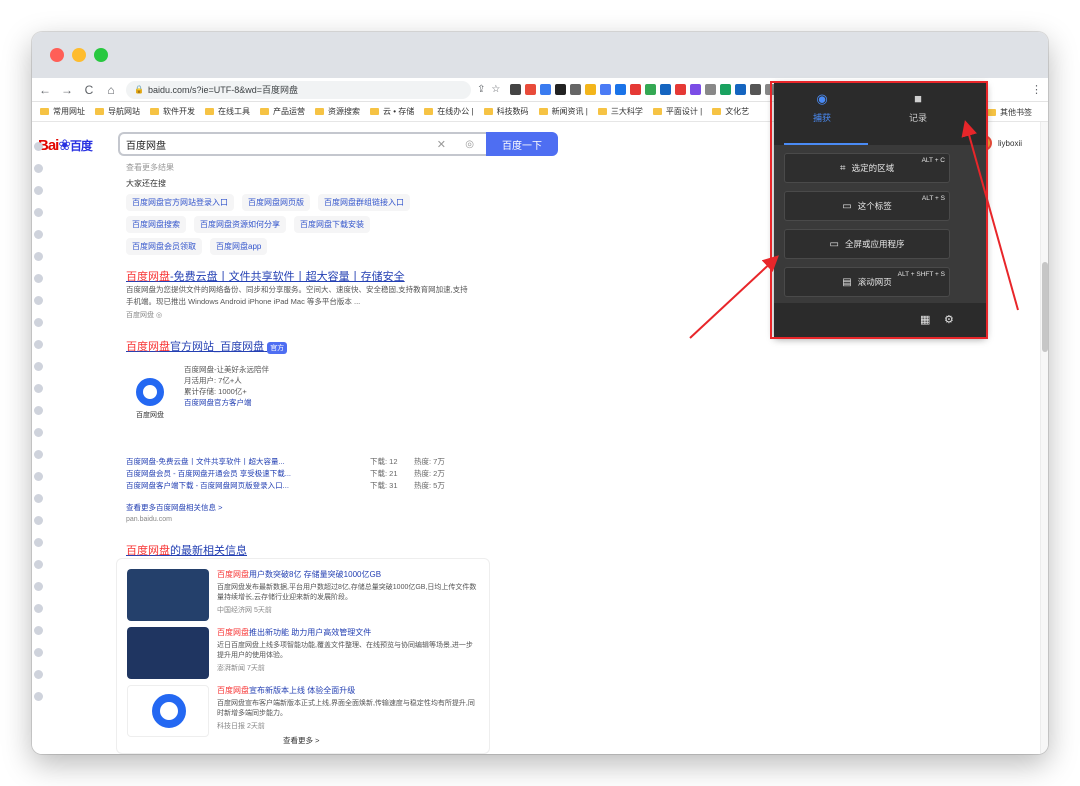 The height and width of the screenshot is (786, 1080). Describe the element at coordinates (79, 55) in the screenshot. I see `minimize-window-button` at that location.